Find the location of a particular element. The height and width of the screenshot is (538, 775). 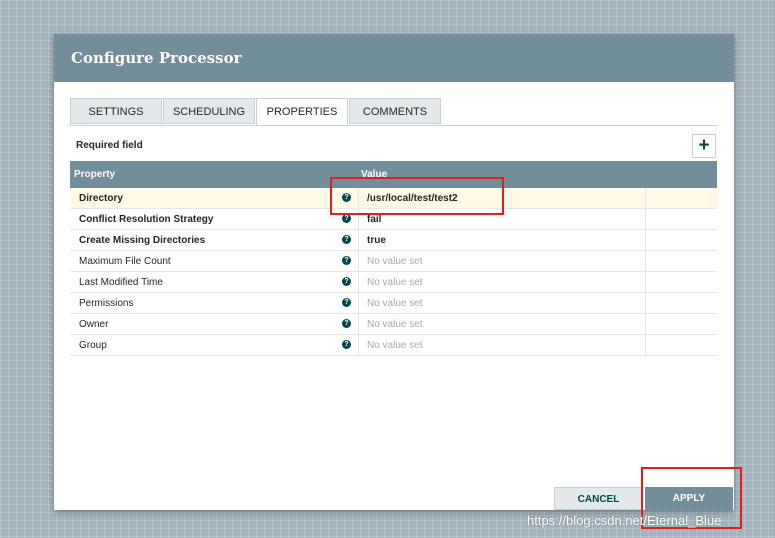

table-row: Last Modified Time? No value set is located at coordinates (393, 282).